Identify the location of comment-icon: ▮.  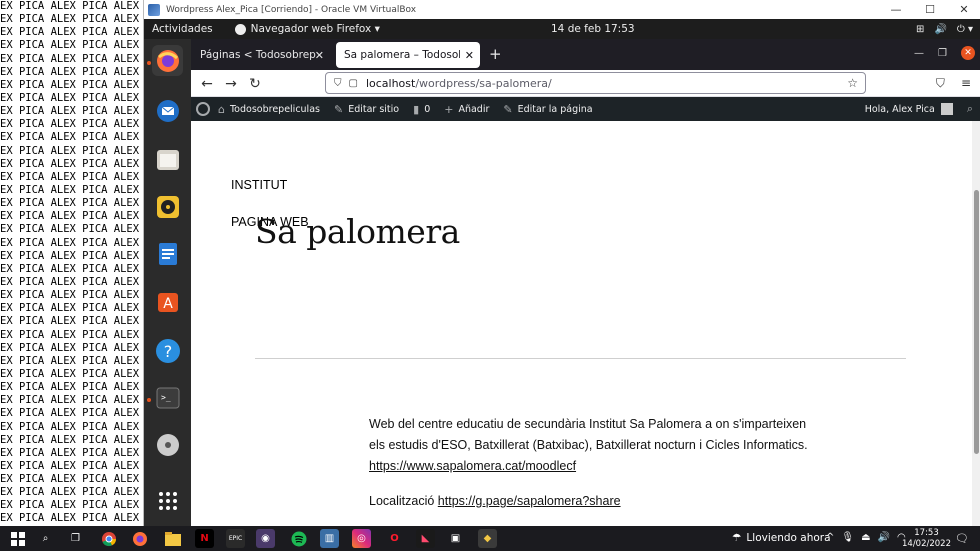
(416, 109).